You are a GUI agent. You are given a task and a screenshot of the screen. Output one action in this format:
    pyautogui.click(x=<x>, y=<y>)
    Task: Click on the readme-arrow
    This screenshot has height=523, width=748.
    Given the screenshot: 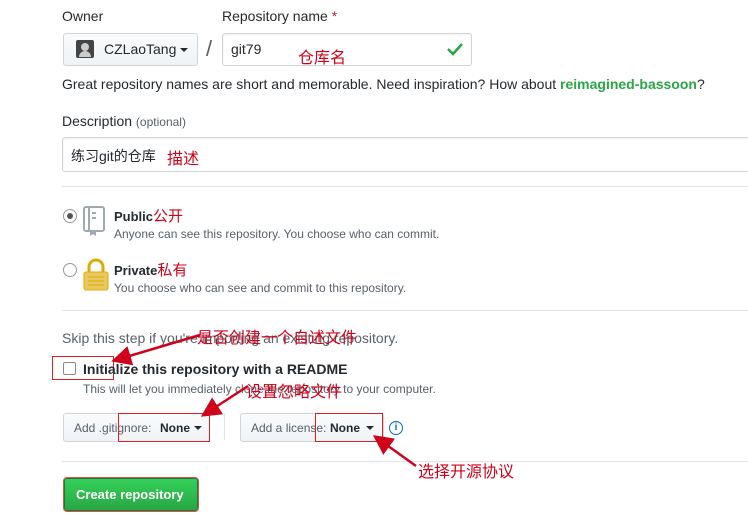 What is the action you would take?
    pyautogui.click(x=156, y=349)
    